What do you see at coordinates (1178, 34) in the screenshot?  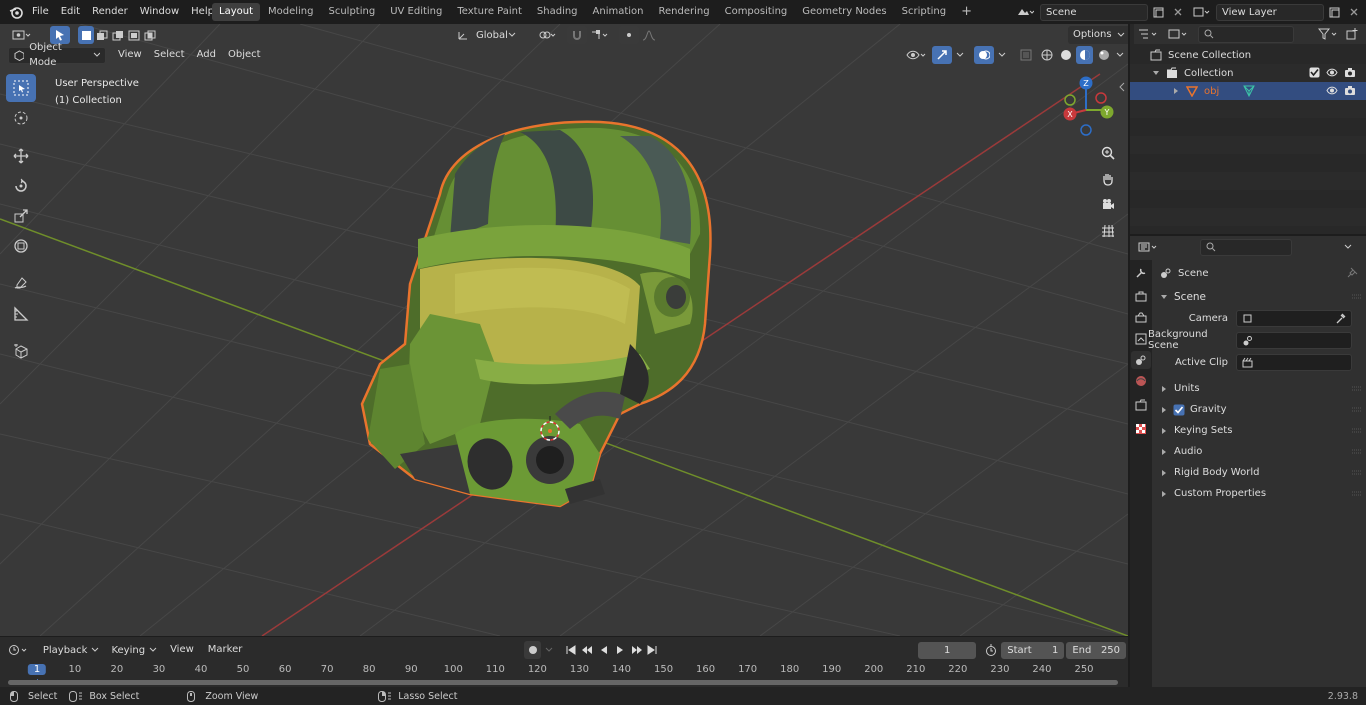 I see `display-mode-icon` at bounding box center [1178, 34].